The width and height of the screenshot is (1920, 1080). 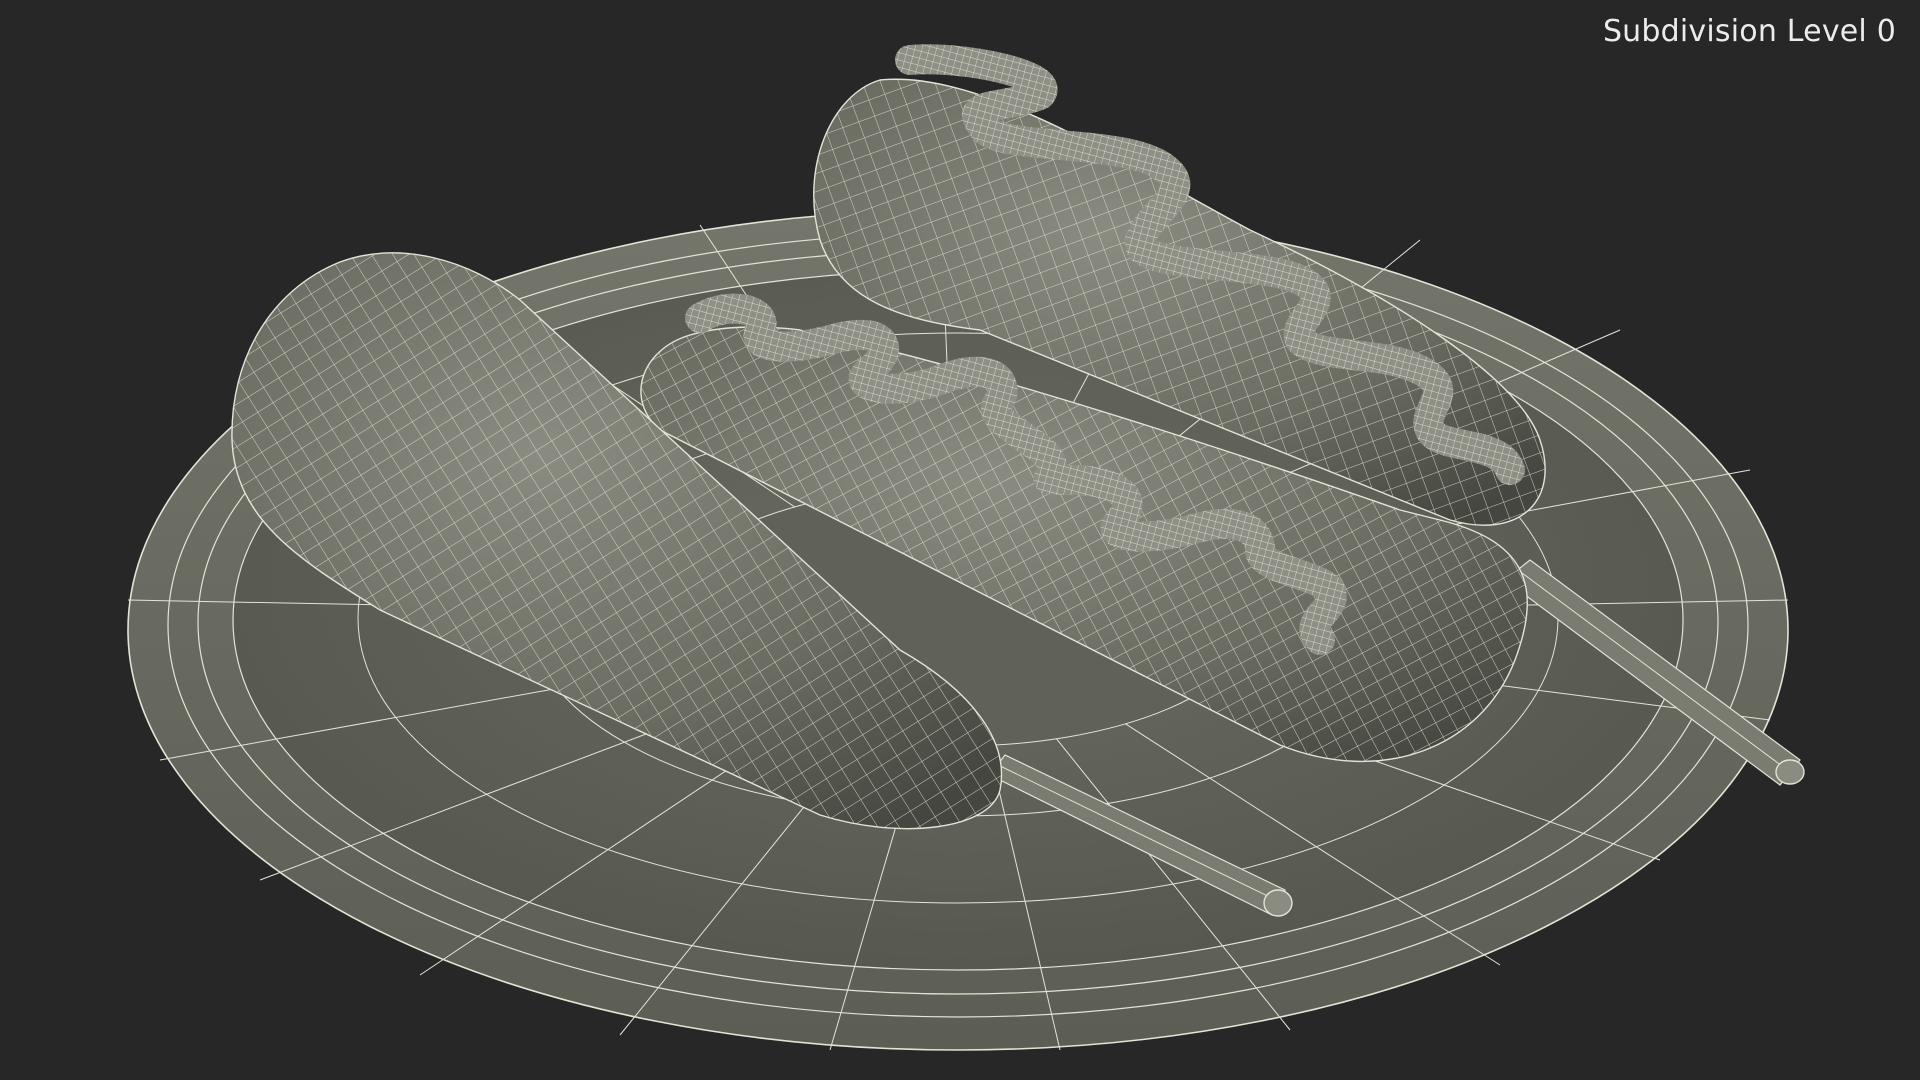 What do you see at coordinates (1749, 31) in the screenshot?
I see `subdivision-level-label: Subdivision Level 0` at bounding box center [1749, 31].